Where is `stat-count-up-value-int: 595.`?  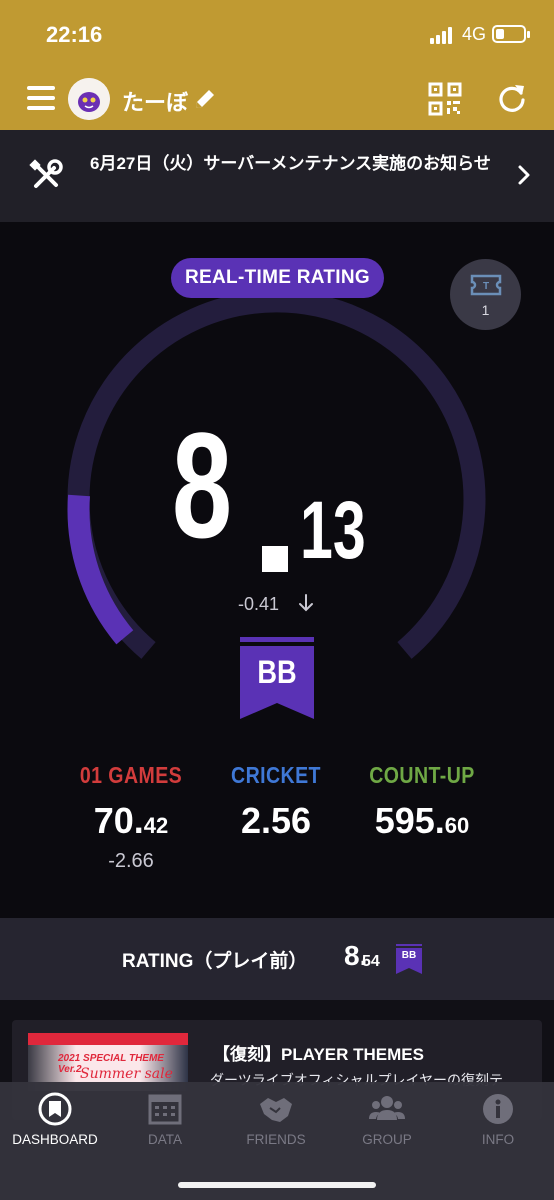
stat-count-up-value-int: 595. is located at coordinates (409, 820).